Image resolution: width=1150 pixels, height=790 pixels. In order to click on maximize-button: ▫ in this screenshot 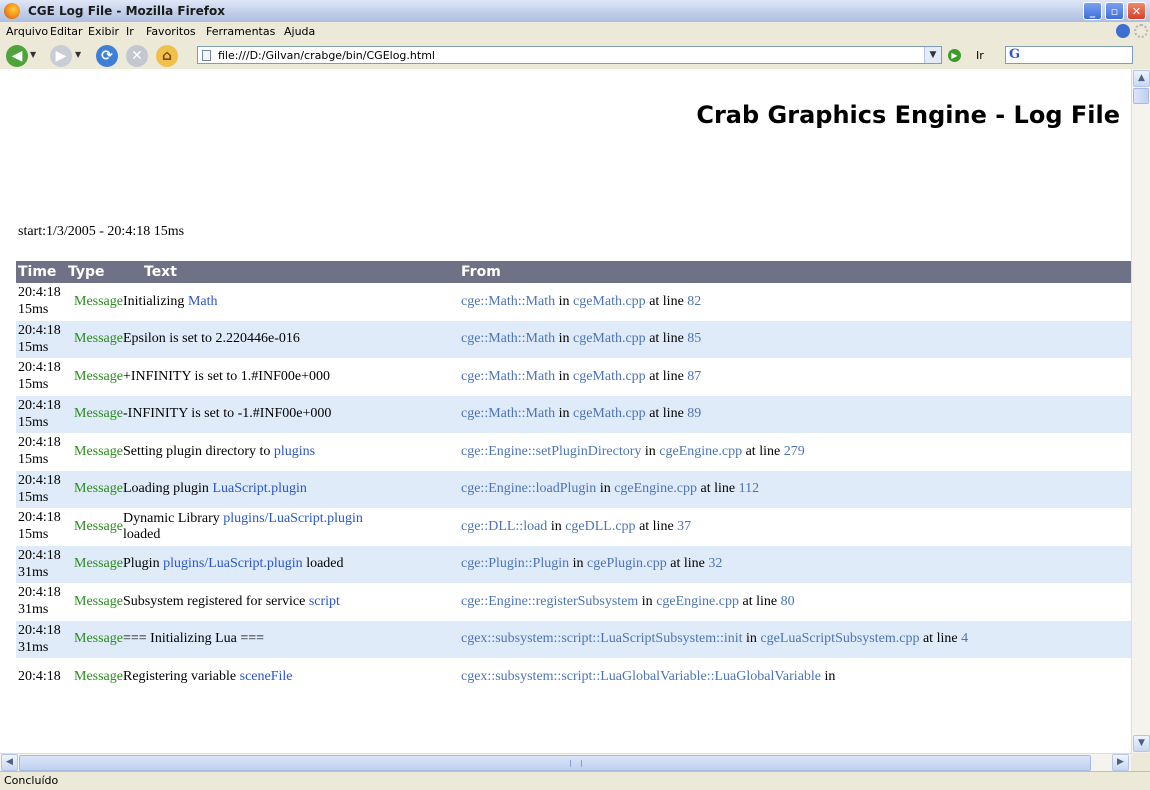, I will do `click(1114, 11)`.